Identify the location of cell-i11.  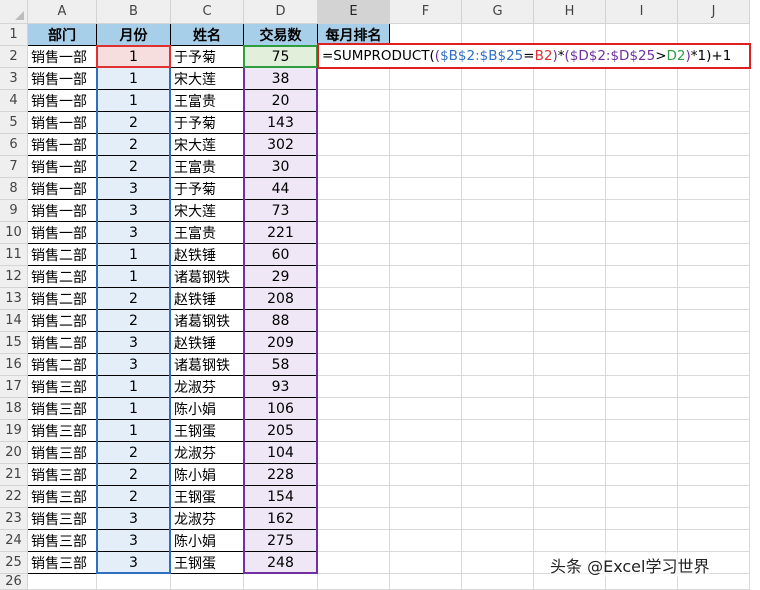
(642, 255).